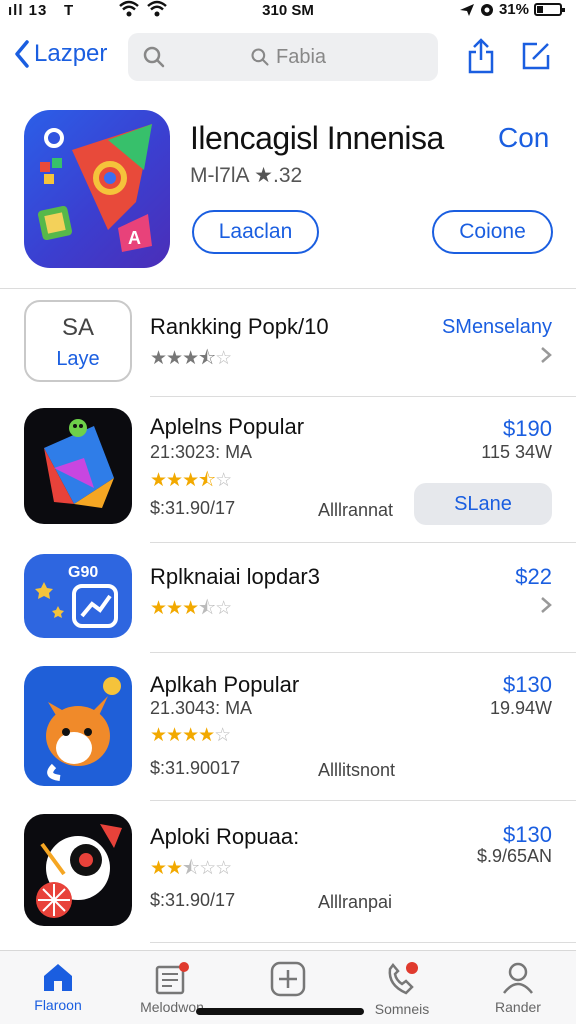 This screenshot has height=1024, width=576. Describe the element at coordinates (356, 510) in the screenshot. I see `app-extra: Alllrannat` at that location.